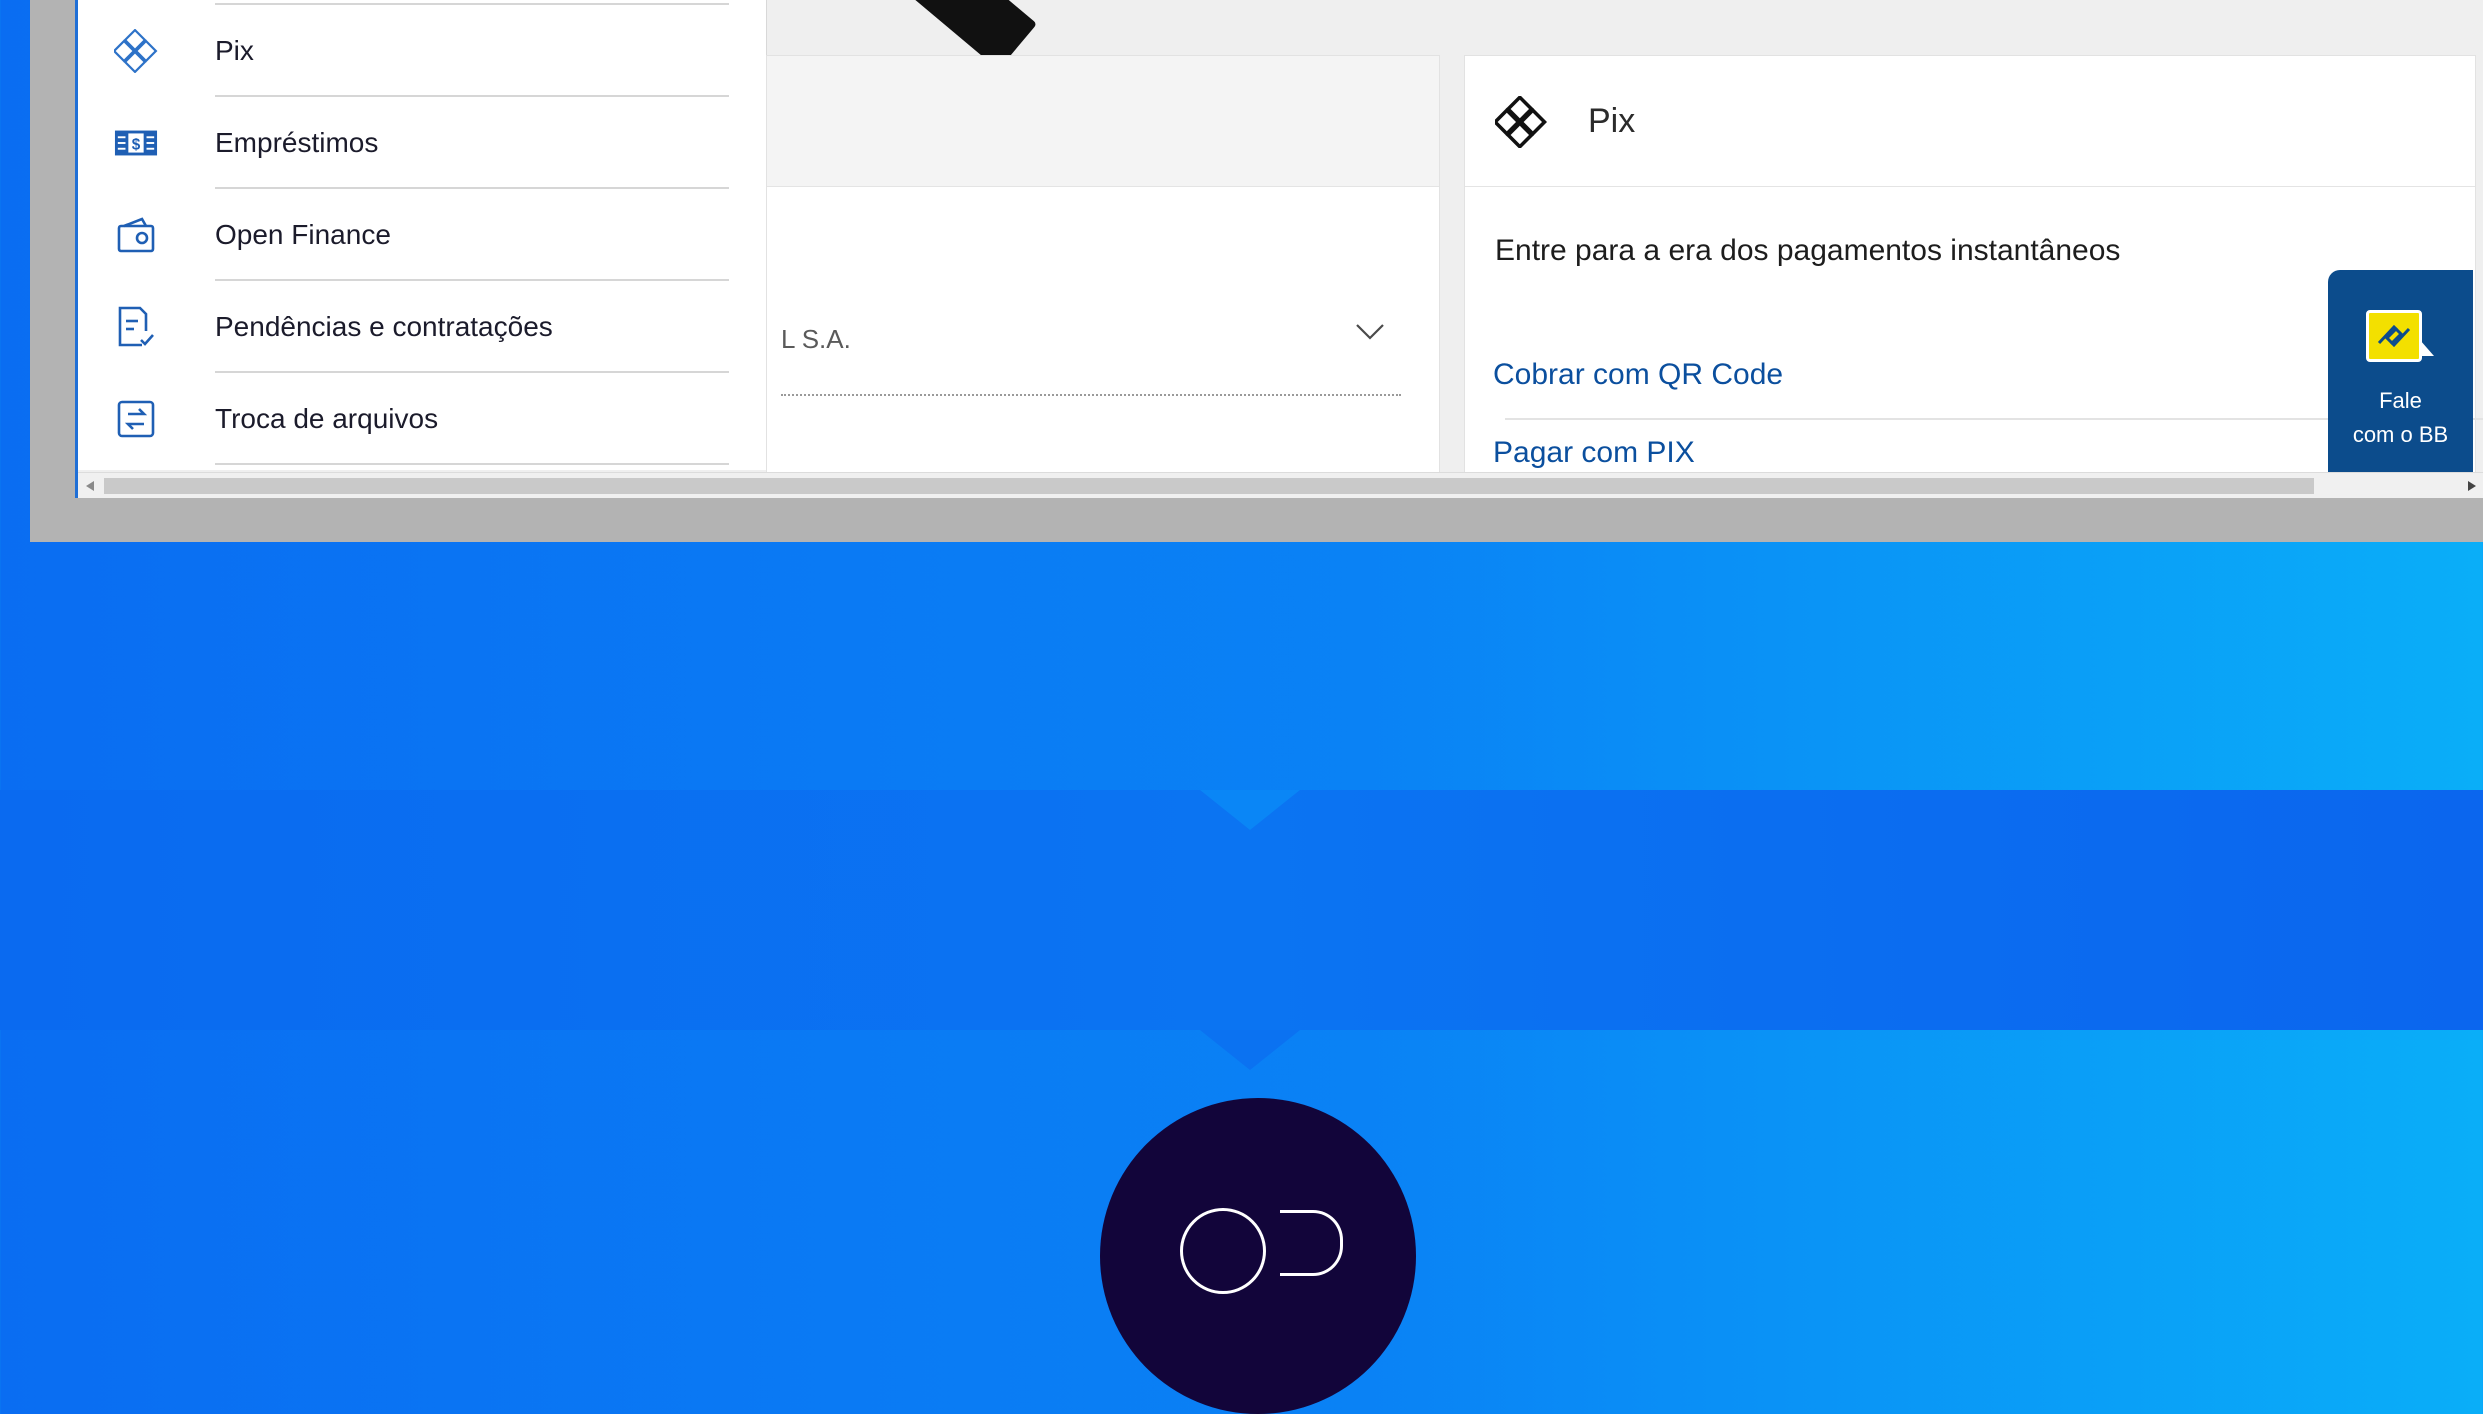 This screenshot has width=2483, height=1414. What do you see at coordinates (1223, 1251) in the screenshot?
I see `q-letter-shape` at bounding box center [1223, 1251].